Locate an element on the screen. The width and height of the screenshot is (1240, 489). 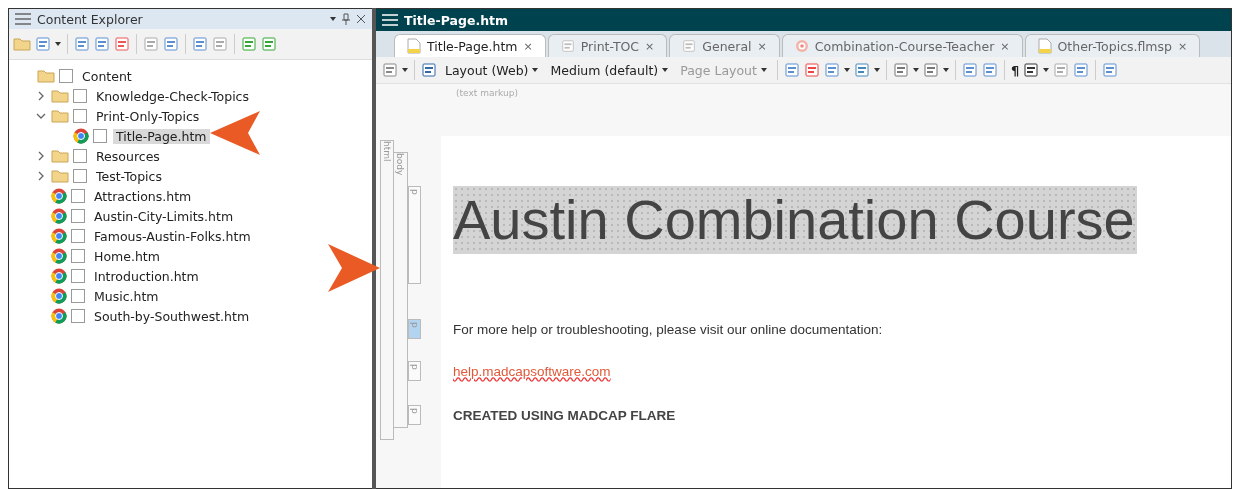
tree-item: Content is located at coordinates (107, 76).